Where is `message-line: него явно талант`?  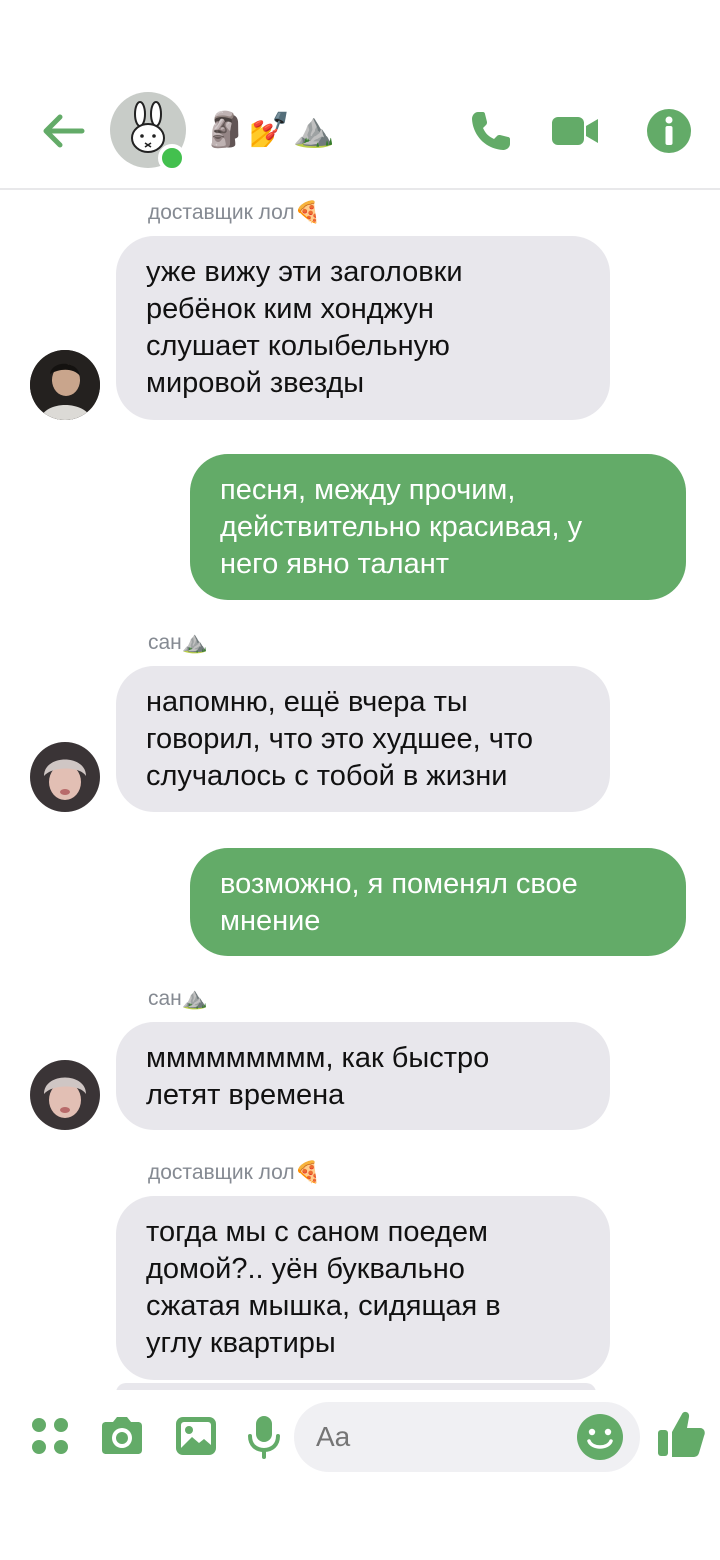
message-line: него явно талант is located at coordinates (335, 564).